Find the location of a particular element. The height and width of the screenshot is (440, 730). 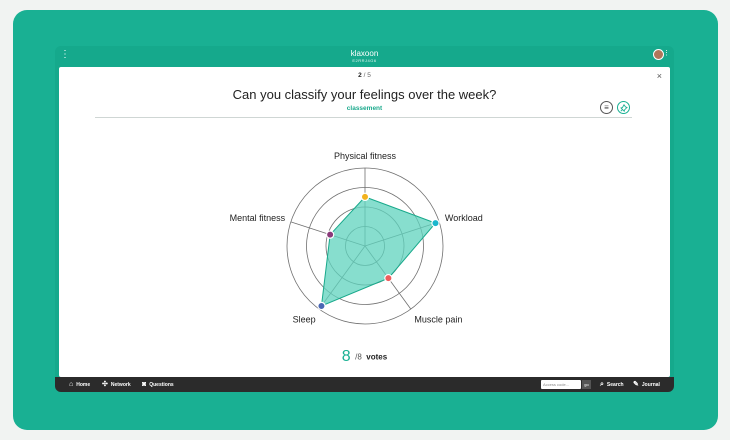

top-bar: ⋮ klaxoon E2RRJ4G6 ⋮ is located at coordinates (364, 56).